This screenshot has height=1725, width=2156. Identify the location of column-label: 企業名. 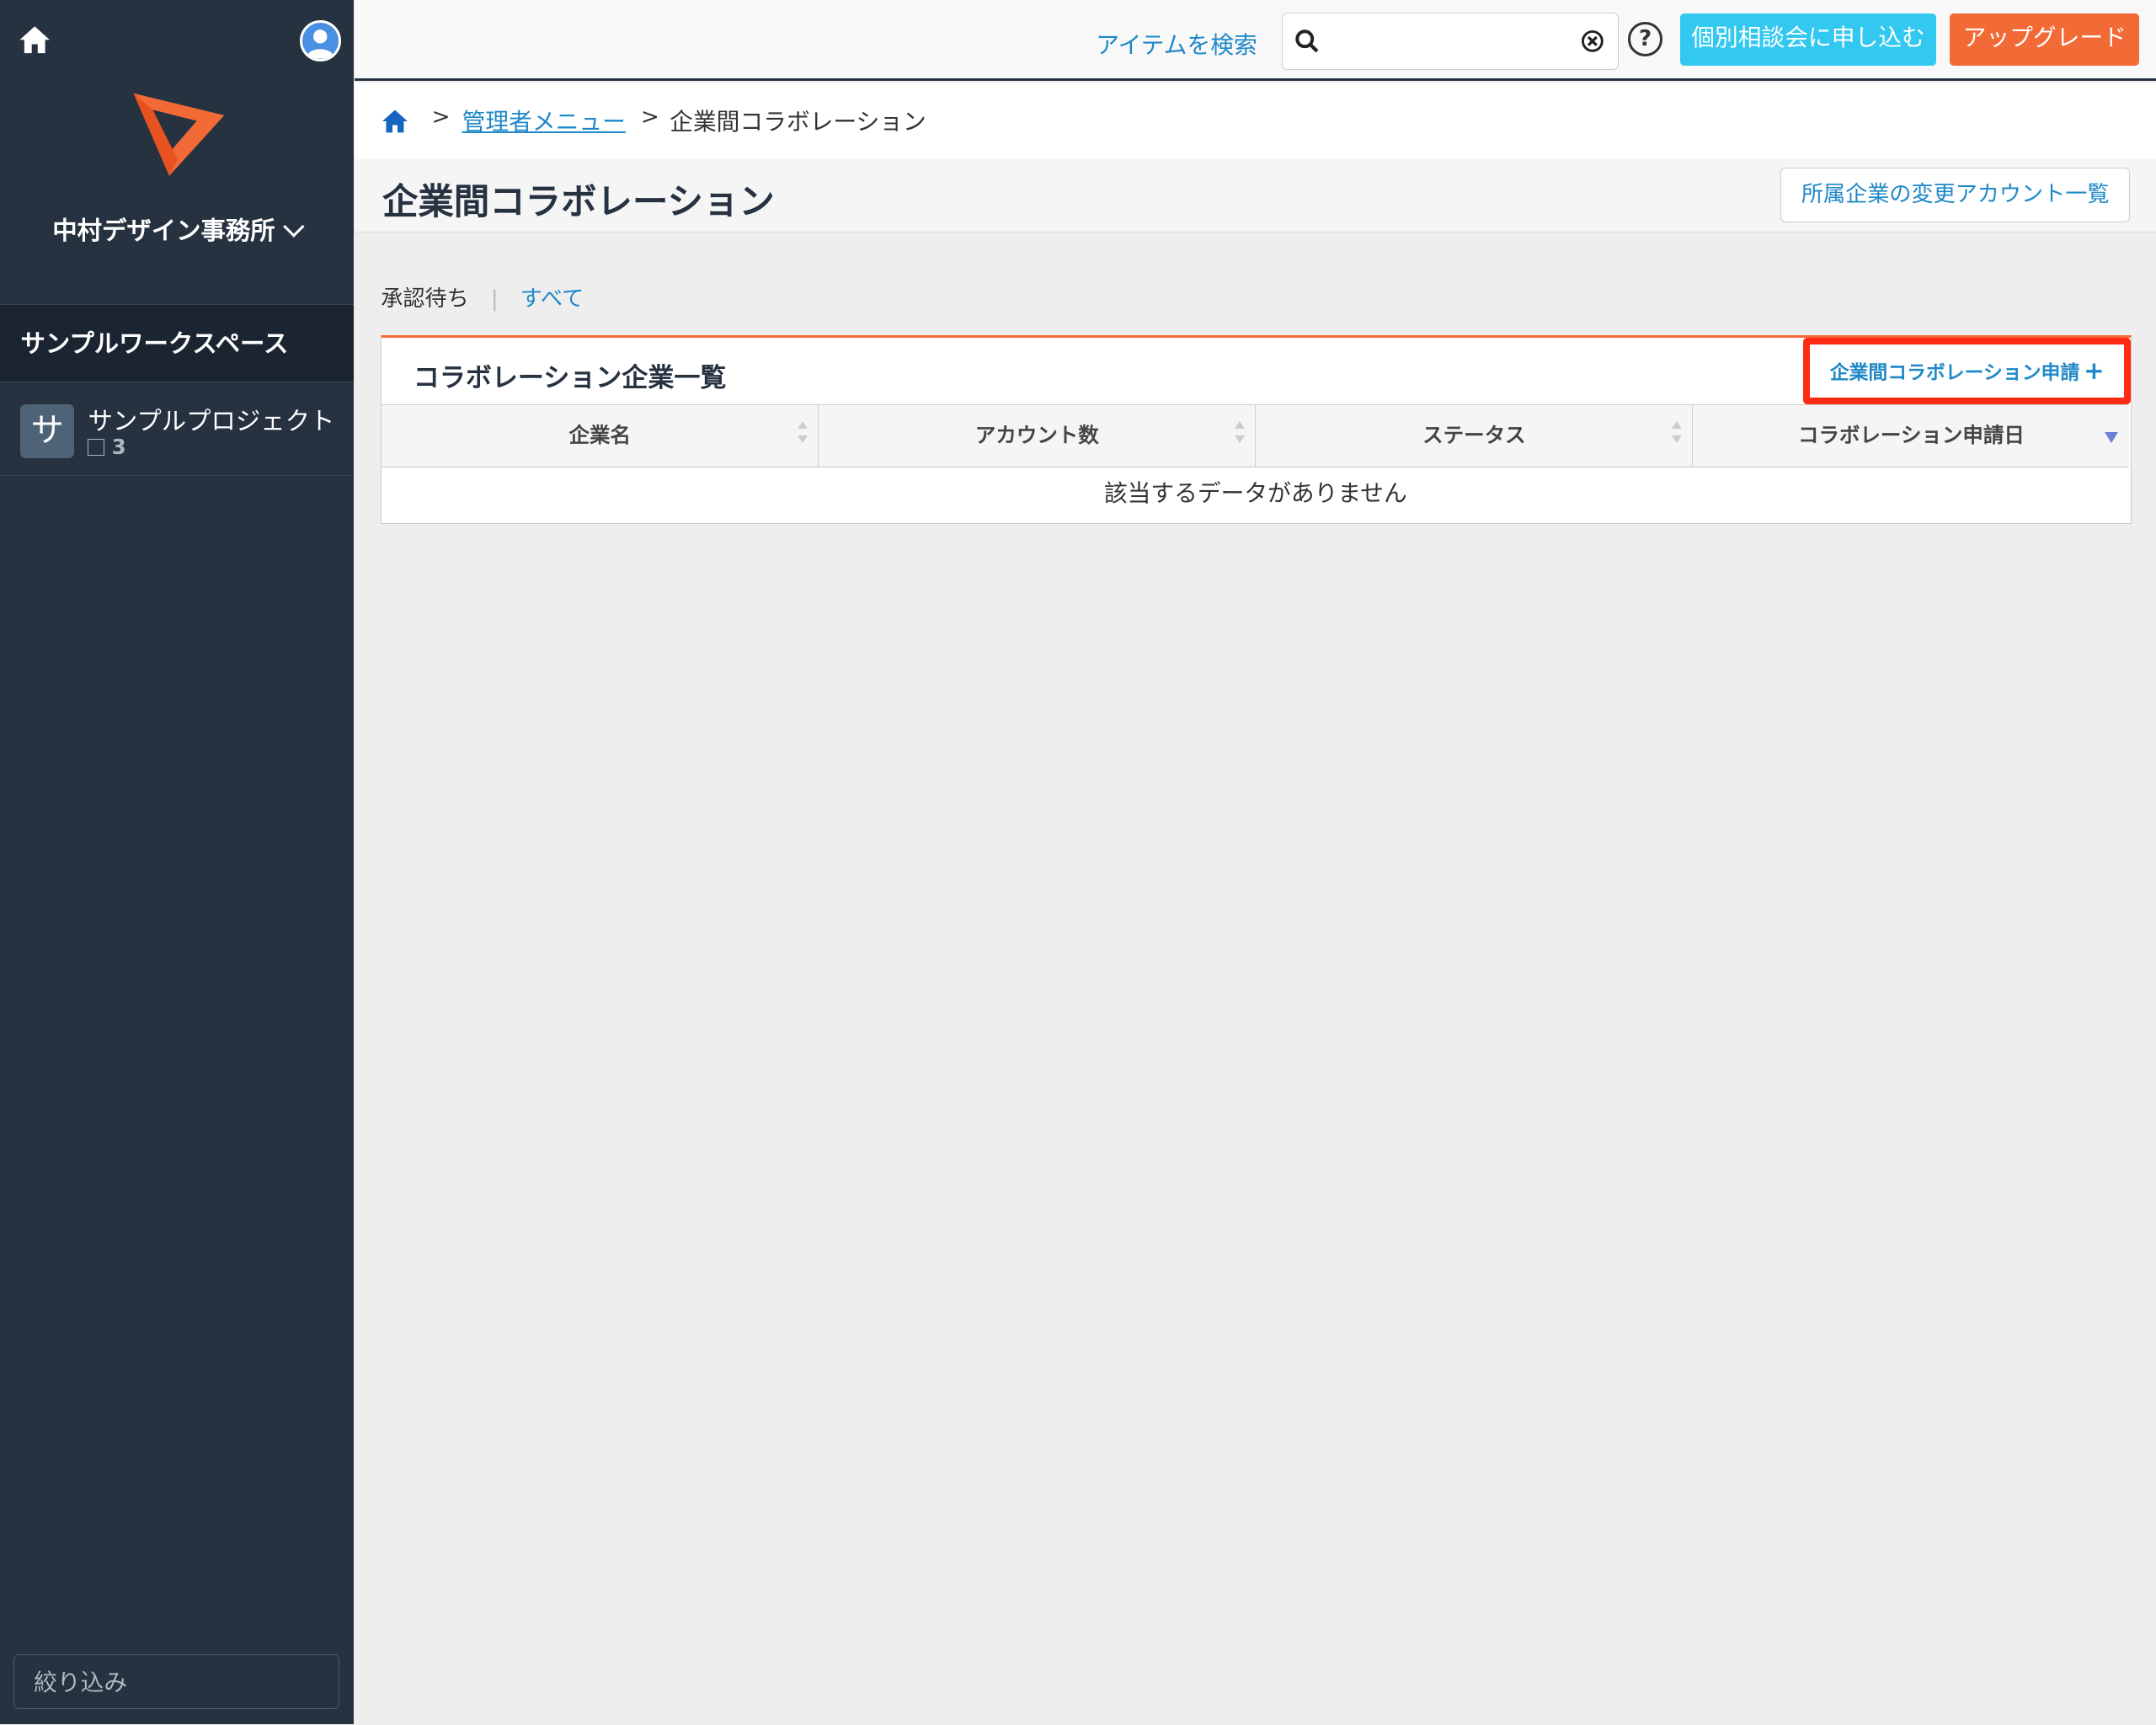
(599, 434).